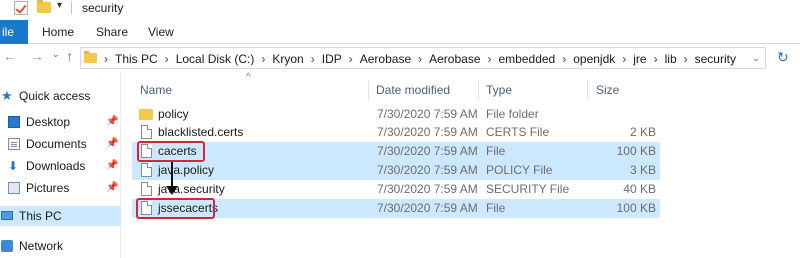 This screenshot has height=258, width=800. What do you see at coordinates (7, 246) in the screenshot?
I see `network-icon` at bounding box center [7, 246].